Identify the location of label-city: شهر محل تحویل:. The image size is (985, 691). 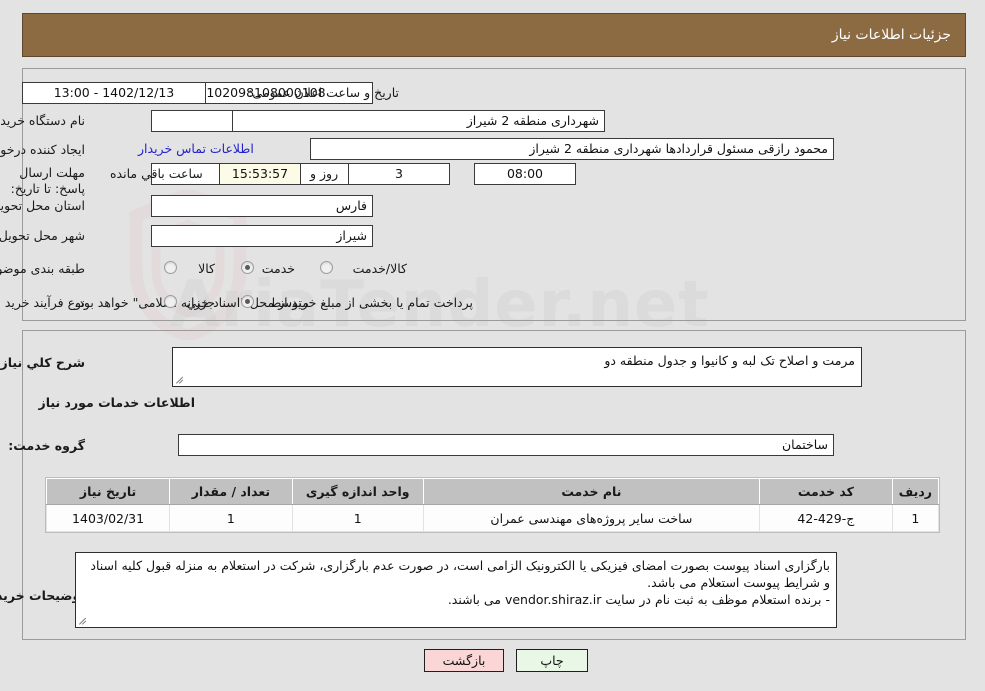
(42, 235).